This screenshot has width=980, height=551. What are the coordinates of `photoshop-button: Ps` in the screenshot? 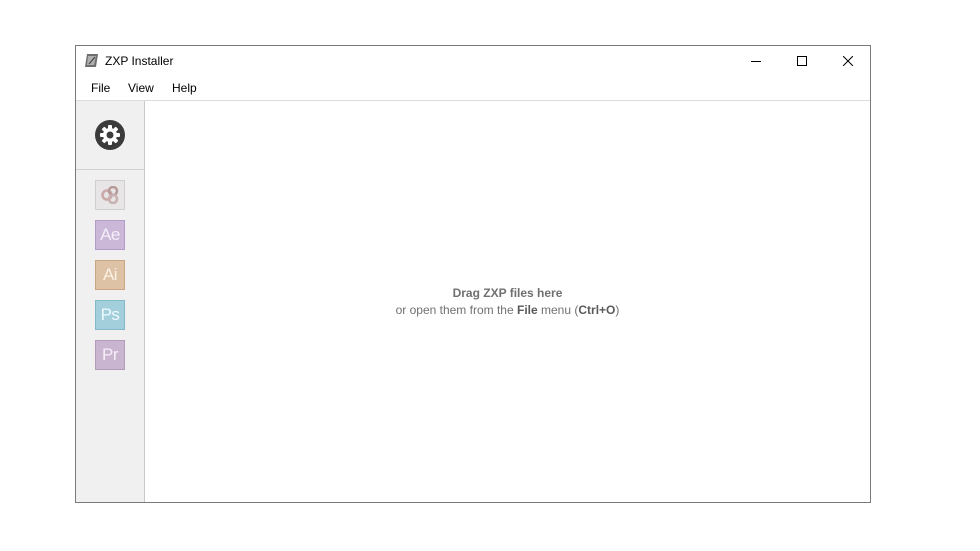 It's located at (110, 315).